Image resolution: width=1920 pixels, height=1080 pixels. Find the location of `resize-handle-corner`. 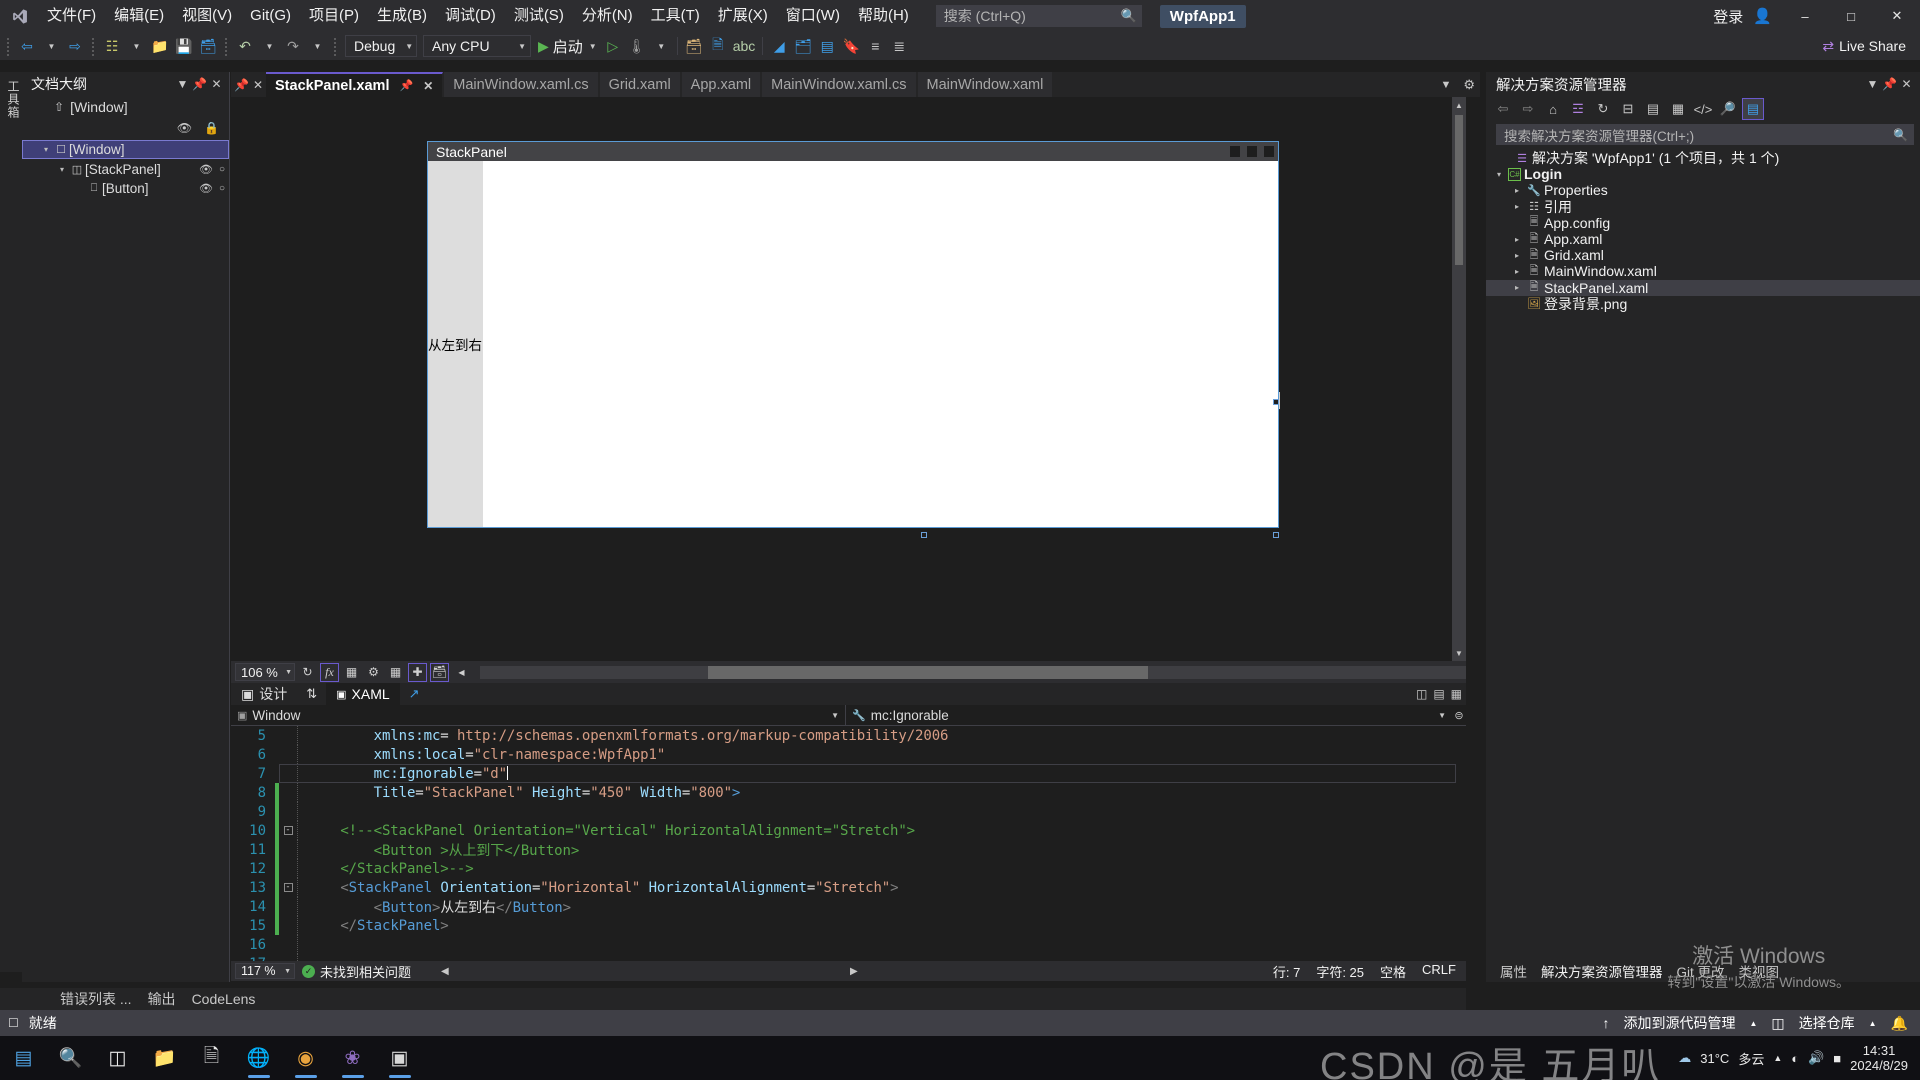

resize-handle-corner is located at coordinates (1276, 535).